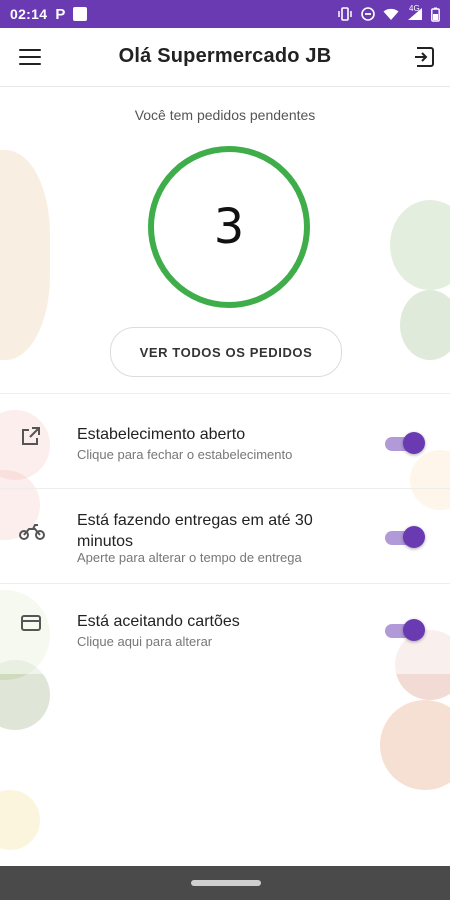 The height and width of the screenshot is (900, 450). I want to click on status-time: 02:14, so click(29, 14).